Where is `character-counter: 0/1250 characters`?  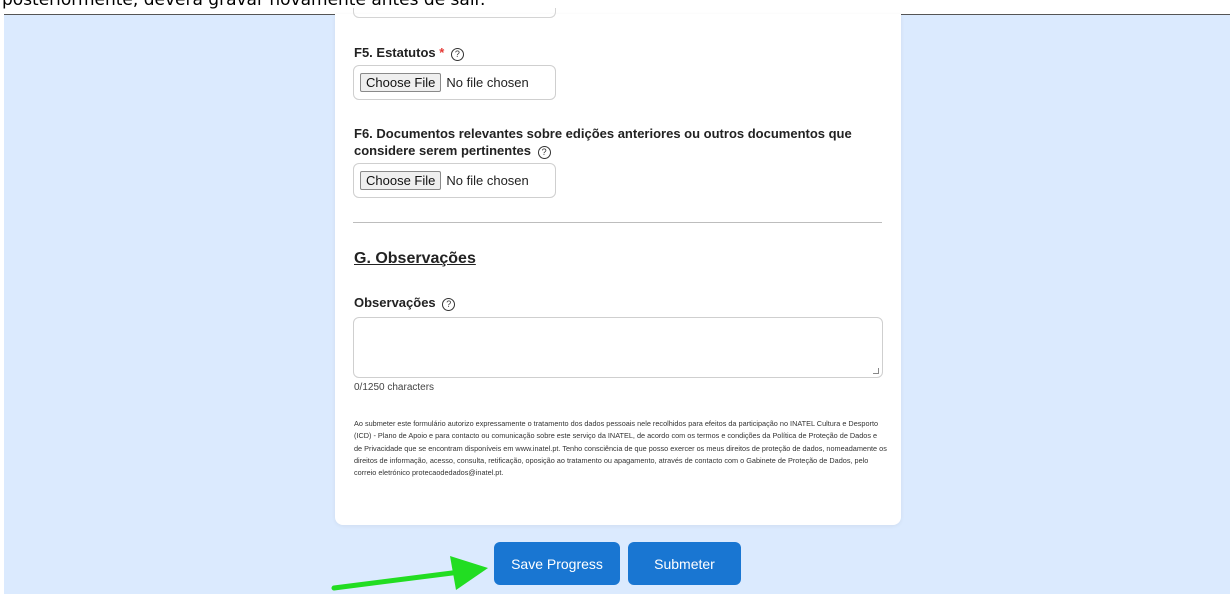
character-counter: 0/1250 characters is located at coordinates (394, 387).